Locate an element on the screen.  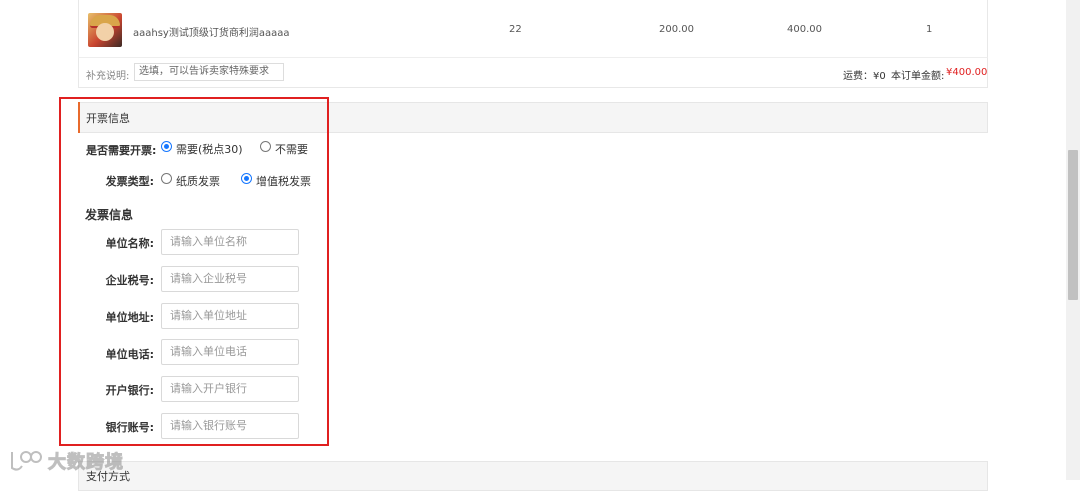
product-extra-value: 1 is located at coordinates (929, 29).